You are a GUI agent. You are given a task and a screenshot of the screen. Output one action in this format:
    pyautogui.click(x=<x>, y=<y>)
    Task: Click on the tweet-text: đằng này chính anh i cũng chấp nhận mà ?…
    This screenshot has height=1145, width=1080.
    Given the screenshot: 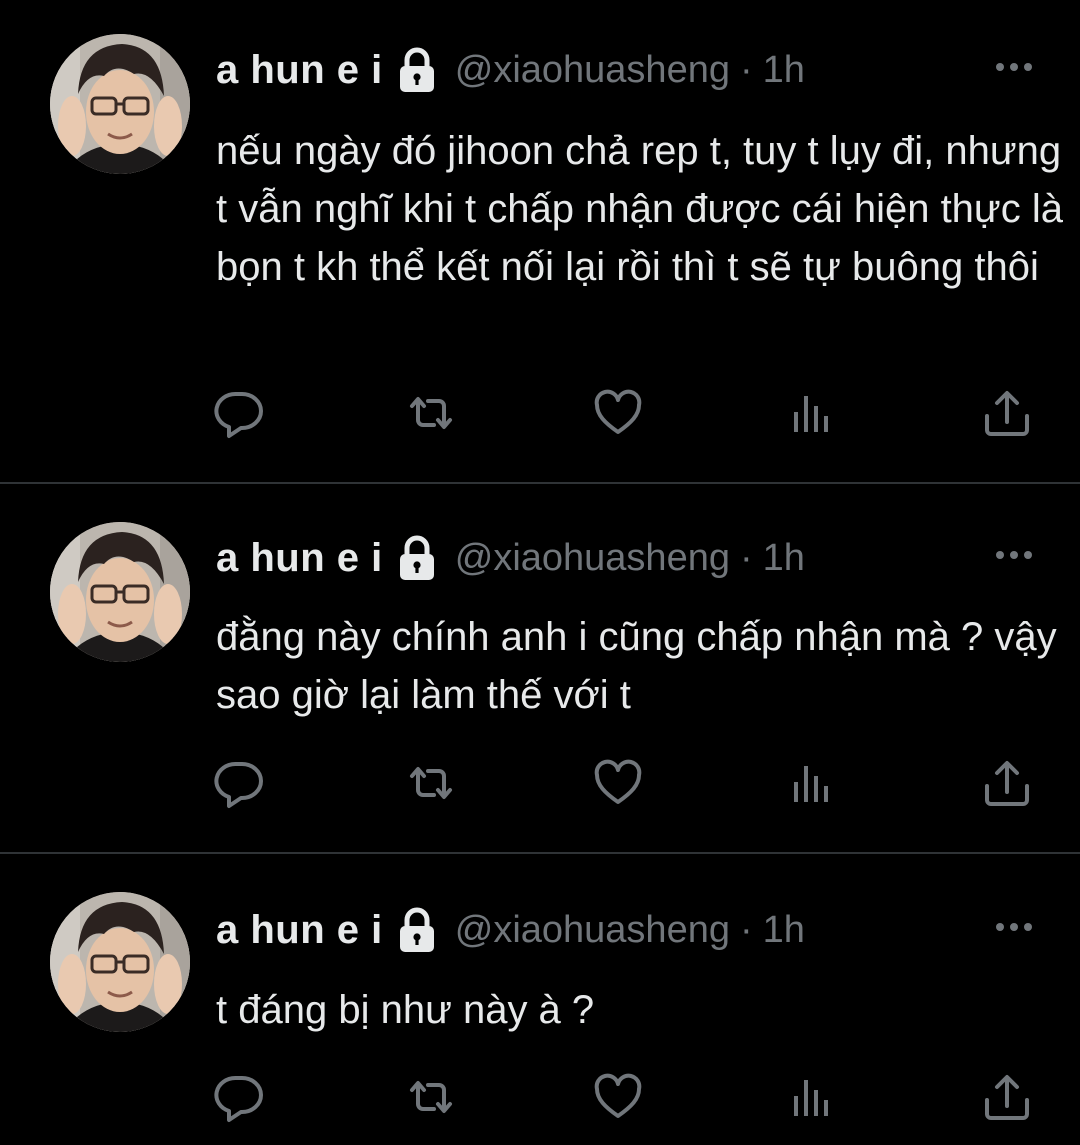 What is the action you would take?
    pyautogui.click(x=636, y=666)
    